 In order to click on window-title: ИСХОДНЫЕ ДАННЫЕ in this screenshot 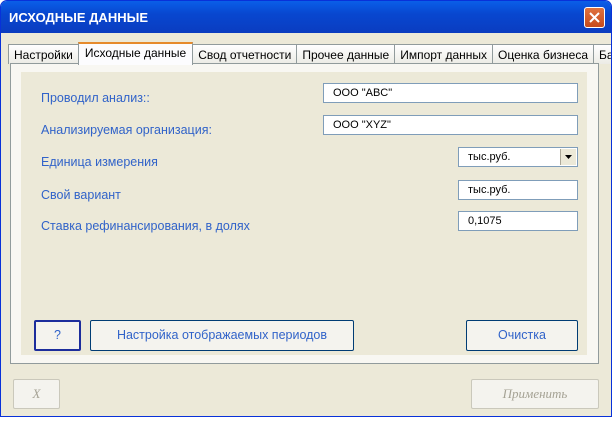, I will do `click(78, 17)`.